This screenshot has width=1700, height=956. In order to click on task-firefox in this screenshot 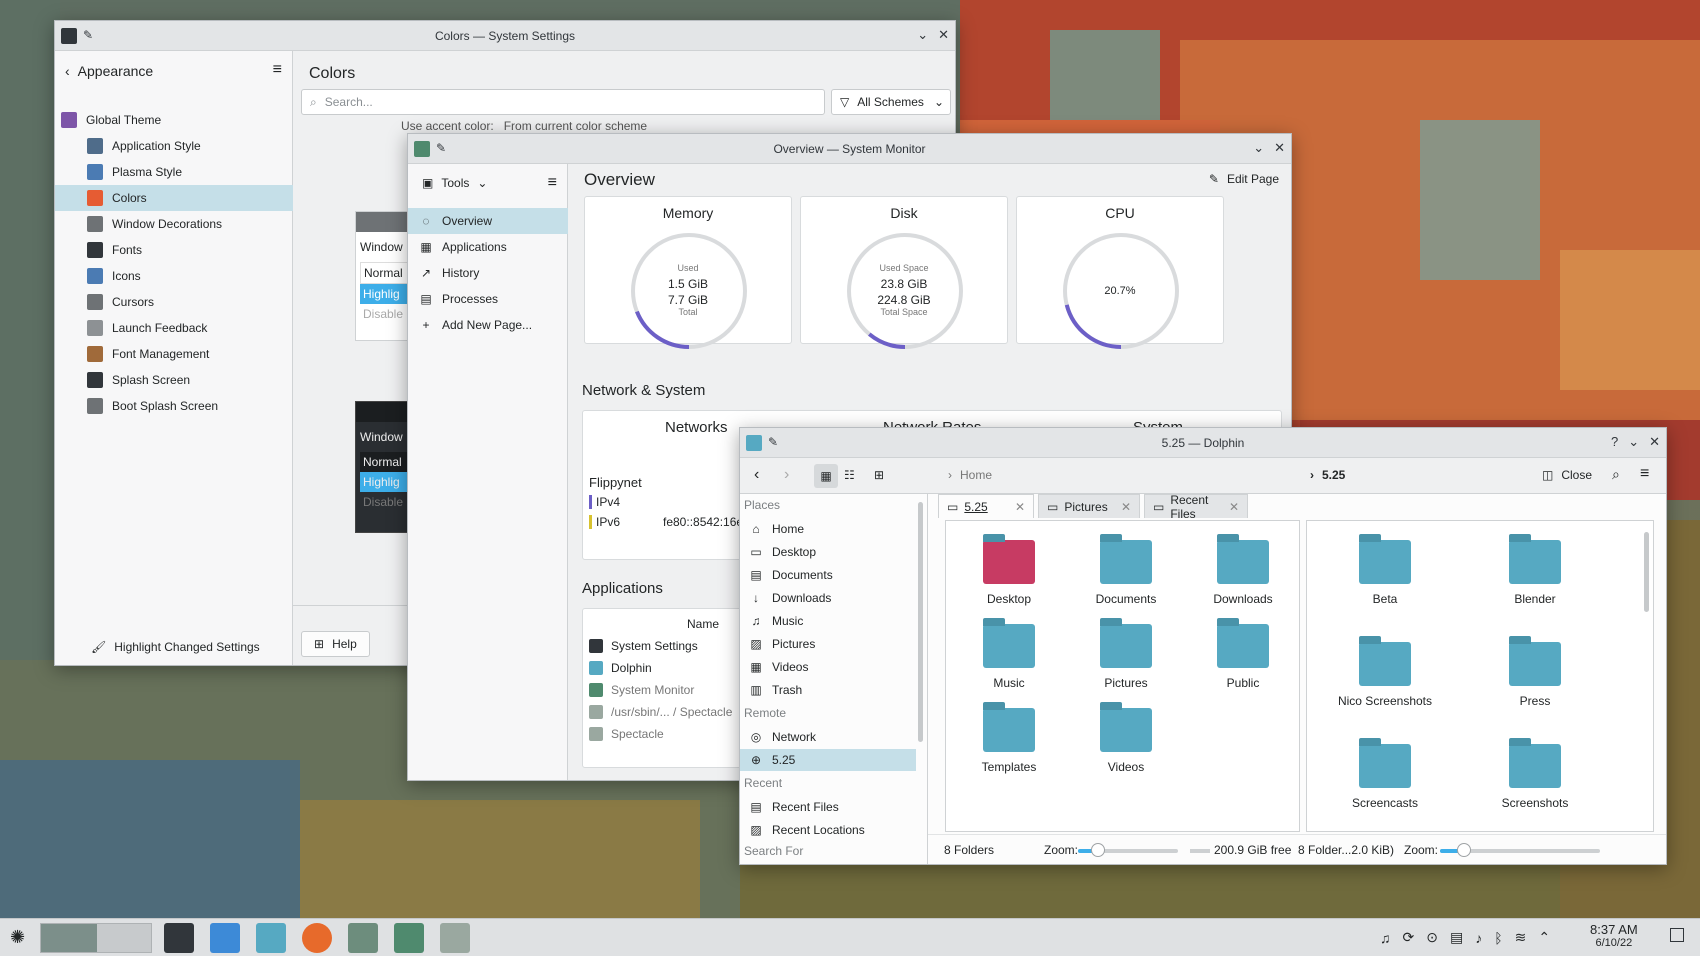, I will do `click(317, 938)`.